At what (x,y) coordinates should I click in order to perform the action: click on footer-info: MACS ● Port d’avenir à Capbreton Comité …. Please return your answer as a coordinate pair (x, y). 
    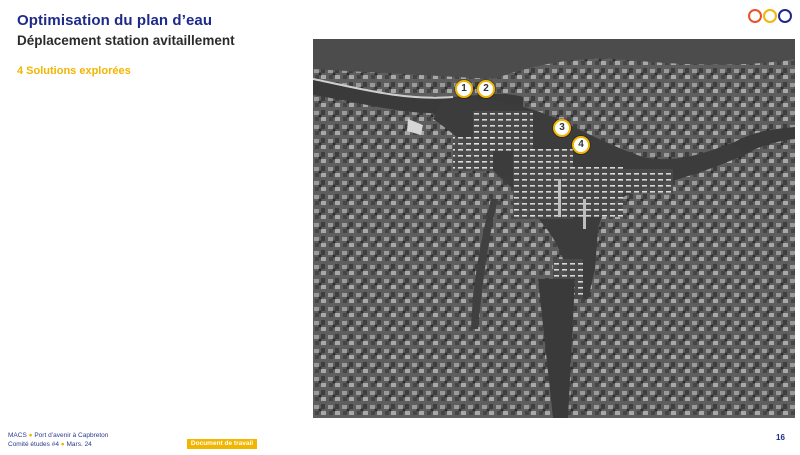
    Looking at the image, I should click on (58, 440).